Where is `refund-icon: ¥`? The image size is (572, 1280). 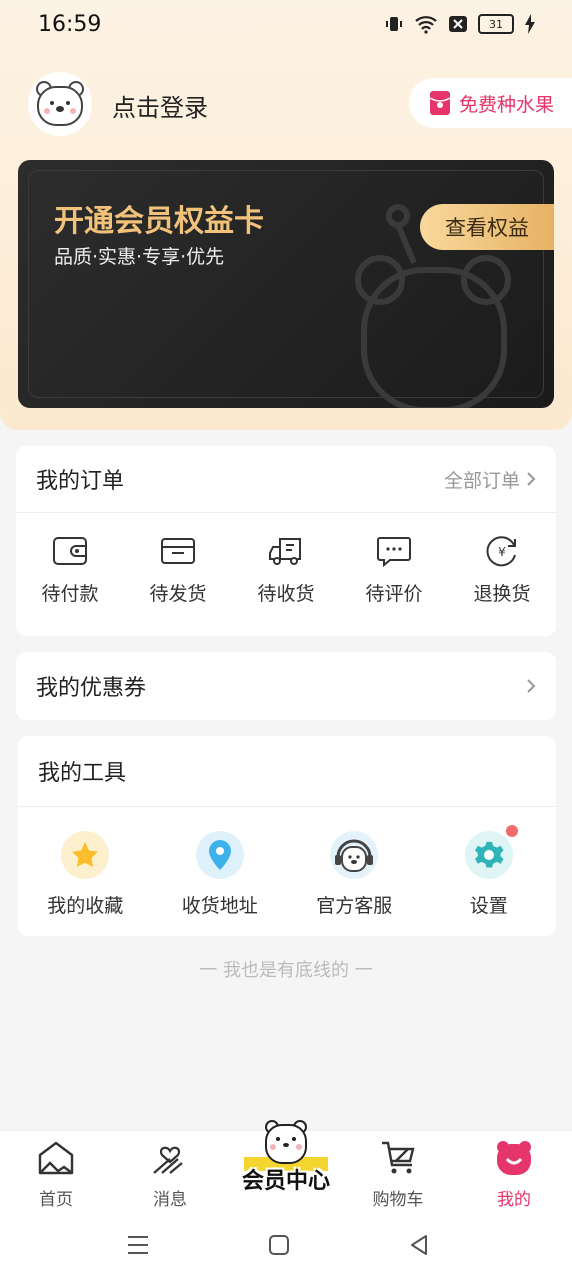
refund-icon: ¥ is located at coordinates (501, 551).